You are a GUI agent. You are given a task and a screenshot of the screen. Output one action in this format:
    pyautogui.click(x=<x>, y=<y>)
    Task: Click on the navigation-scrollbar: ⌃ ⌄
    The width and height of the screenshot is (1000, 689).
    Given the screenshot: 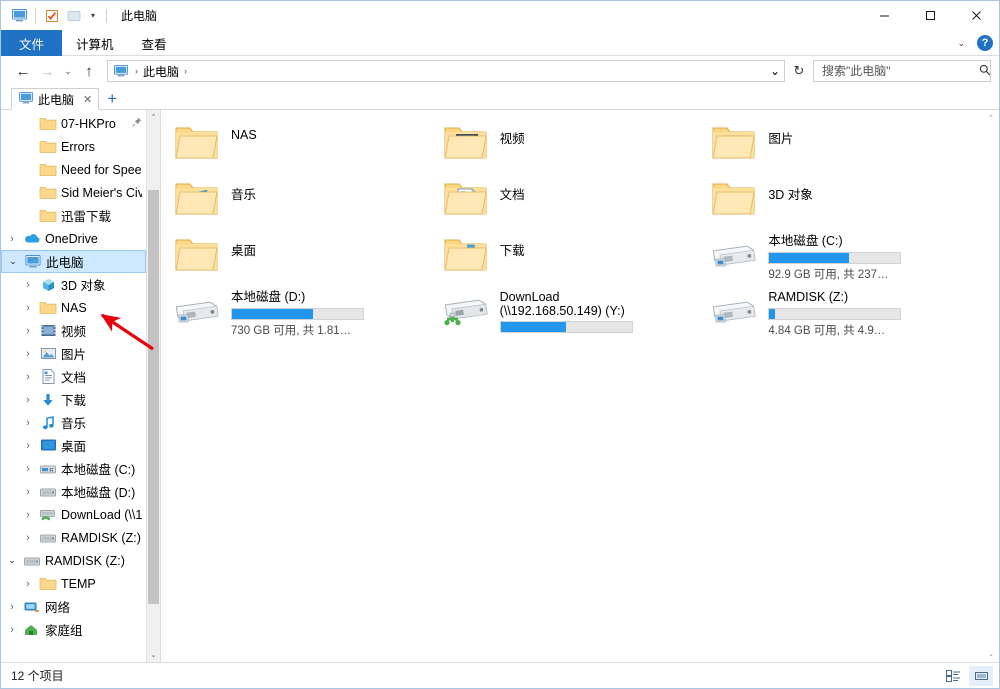 What is the action you would take?
    pyautogui.click(x=153, y=386)
    